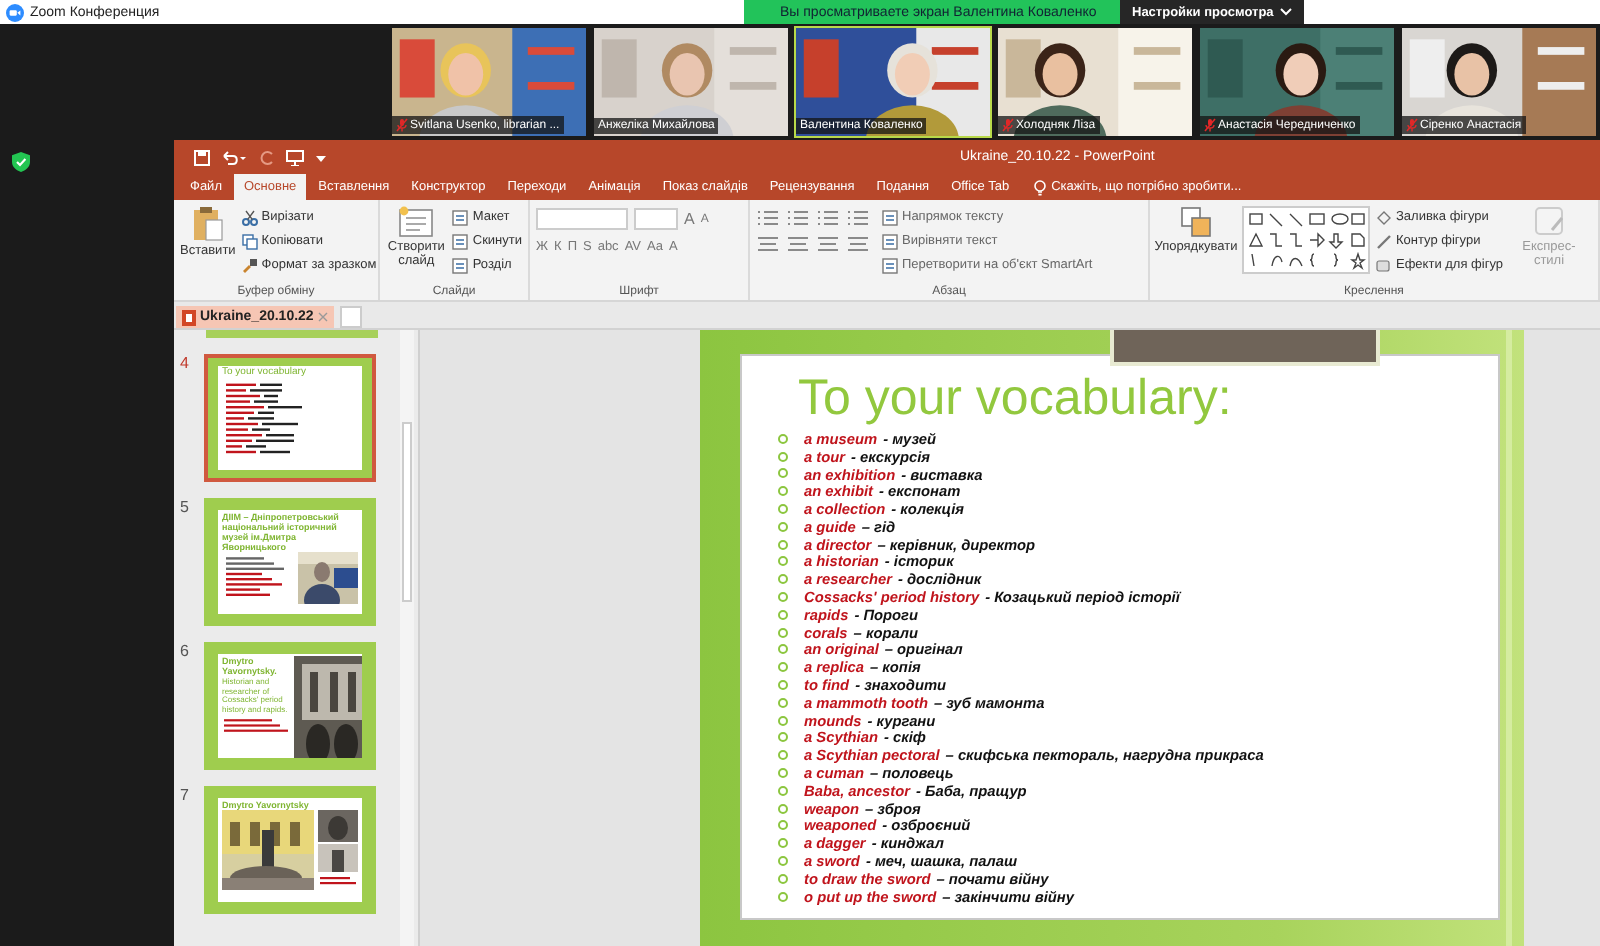 The width and height of the screenshot is (1600, 946). I want to click on slide-number: 5, so click(184, 507).